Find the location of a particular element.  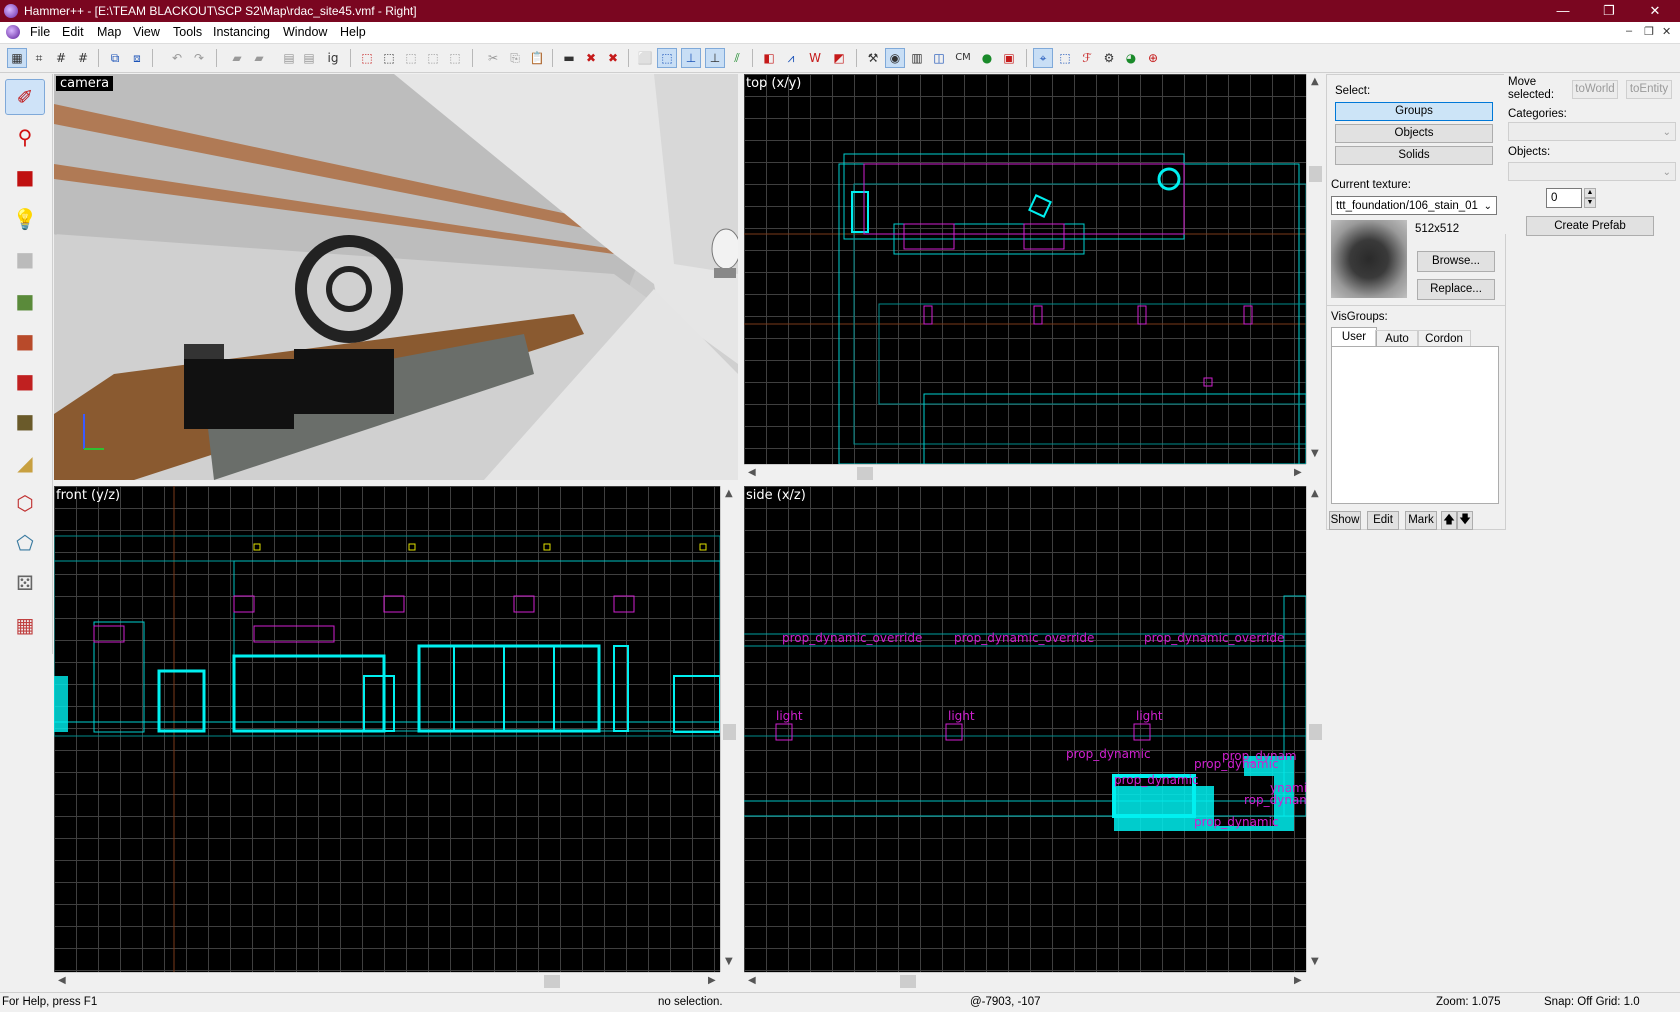

solid-icon: ▬ is located at coordinates (569, 58).